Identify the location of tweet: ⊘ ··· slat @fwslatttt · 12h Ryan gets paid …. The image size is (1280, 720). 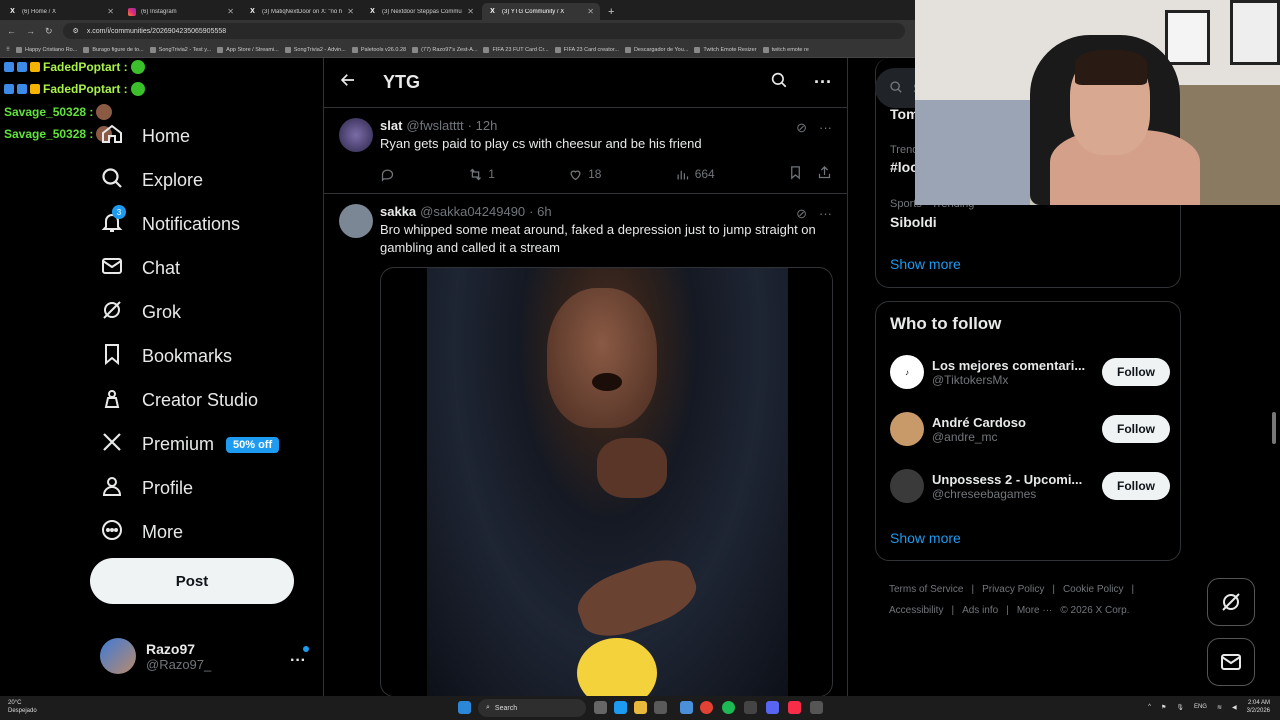
(585, 151).